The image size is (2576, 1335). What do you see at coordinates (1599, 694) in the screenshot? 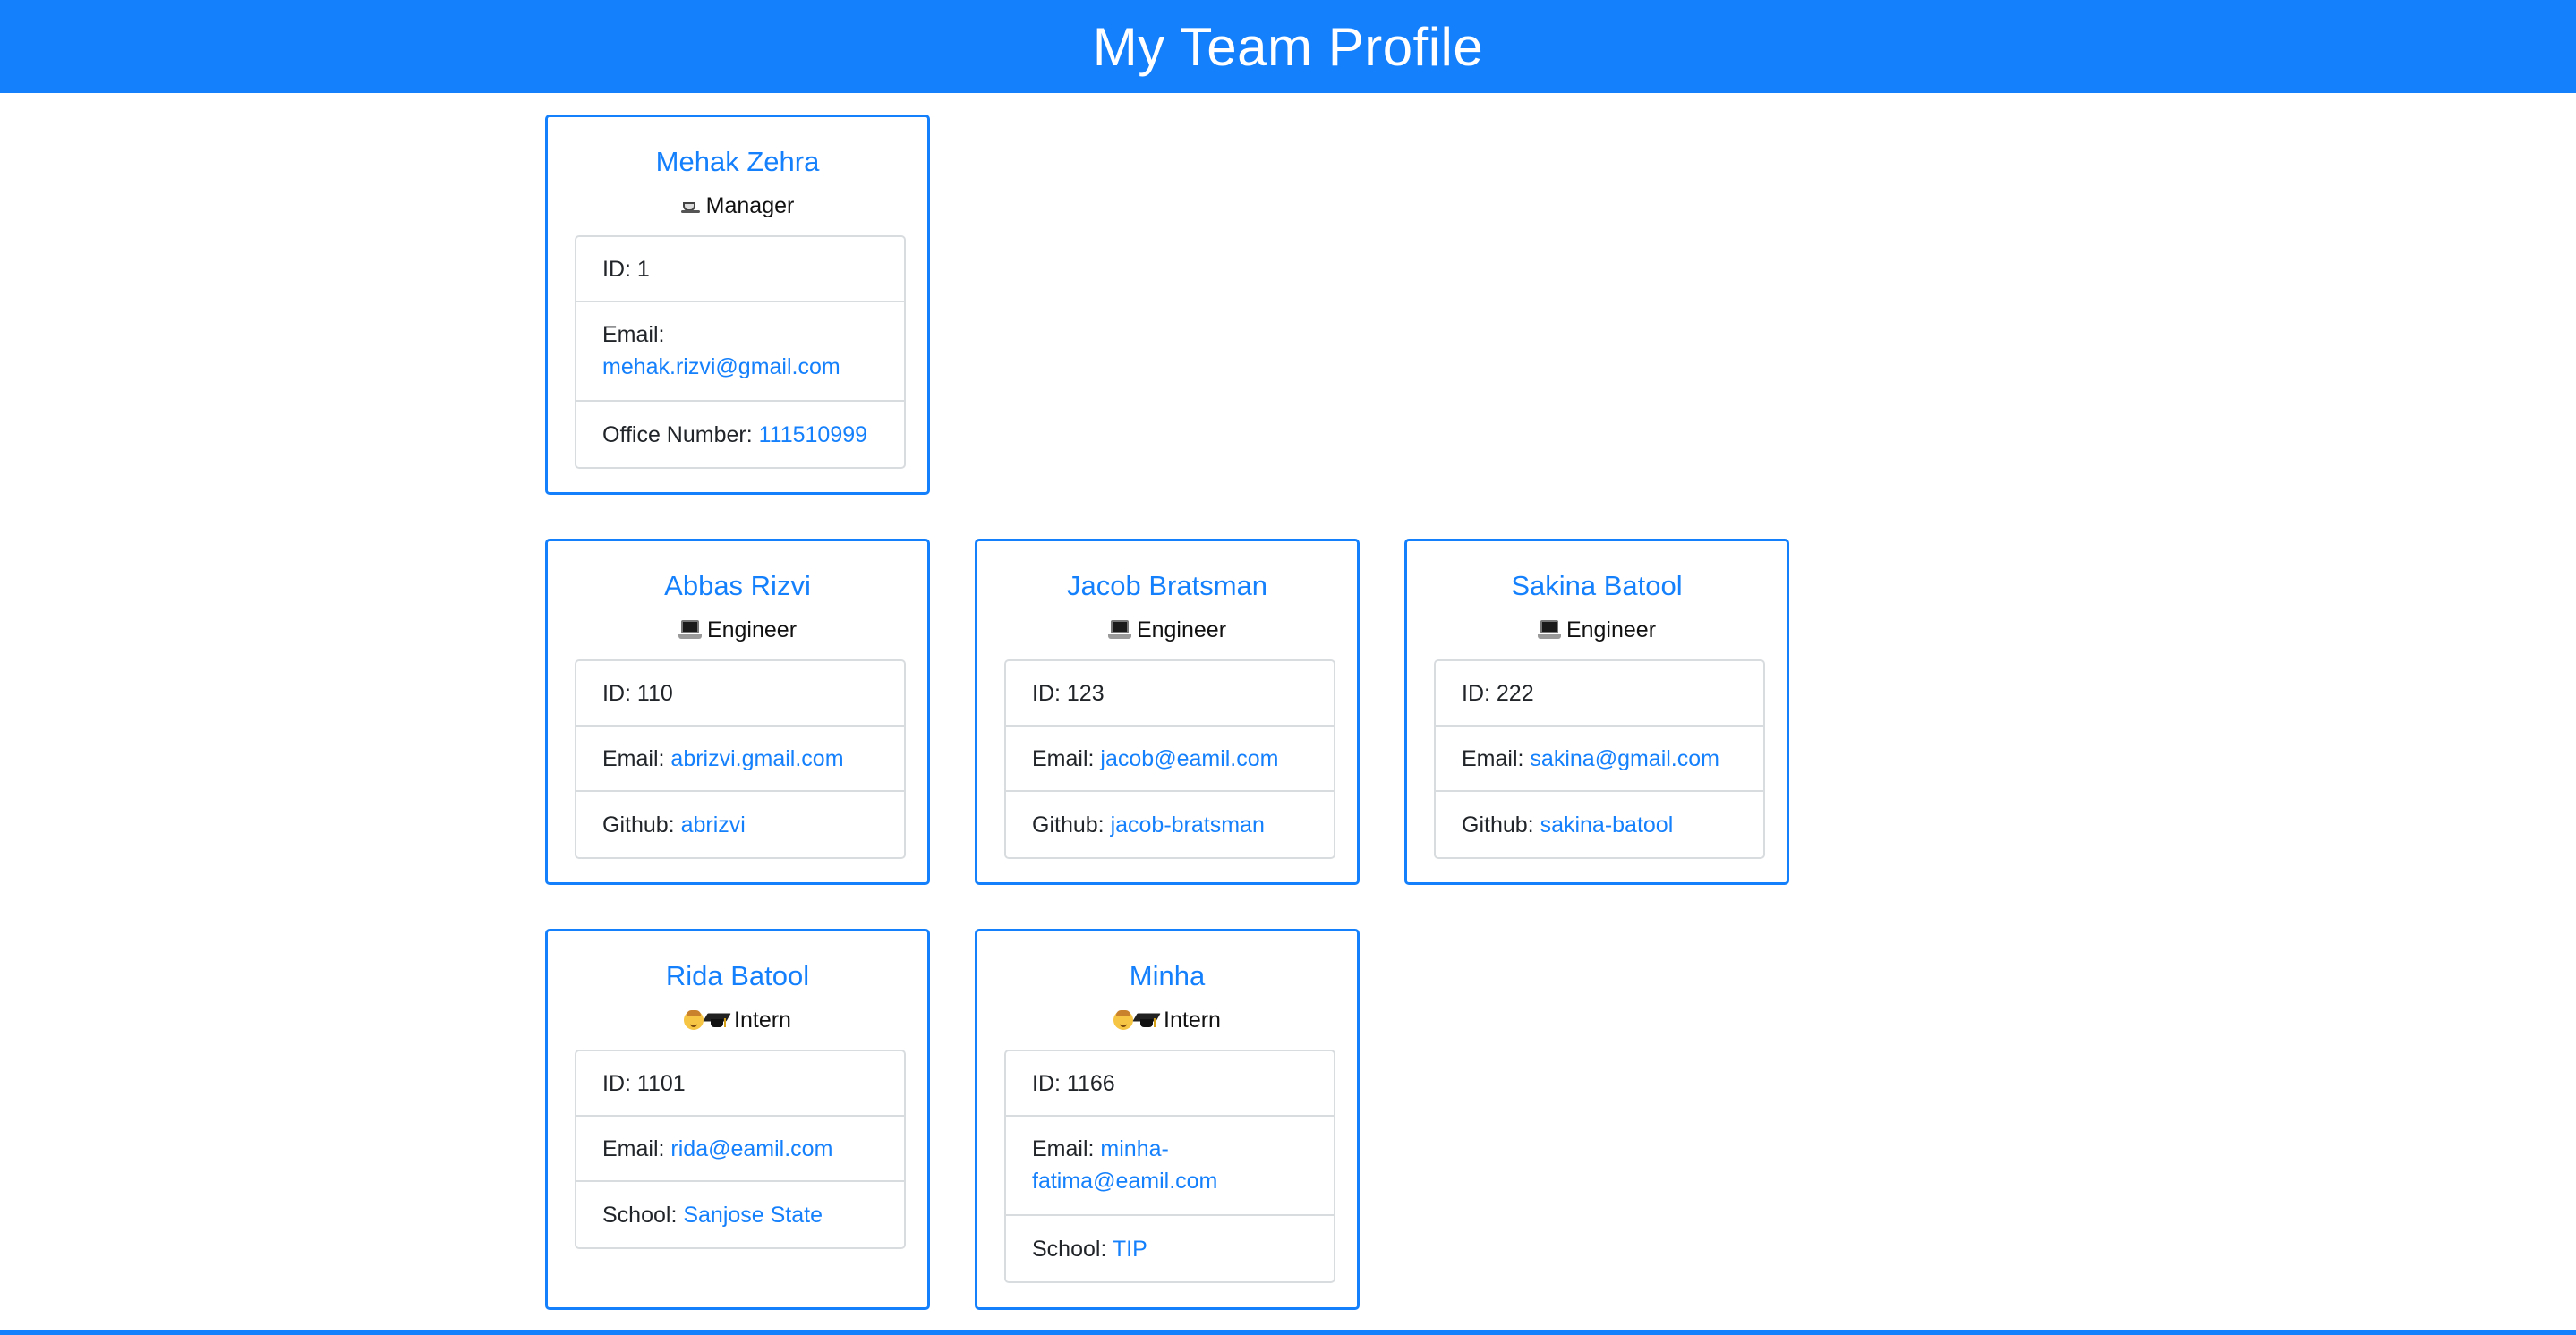
I see `id-row: ID: 222` at bounding box center [1599, 694].